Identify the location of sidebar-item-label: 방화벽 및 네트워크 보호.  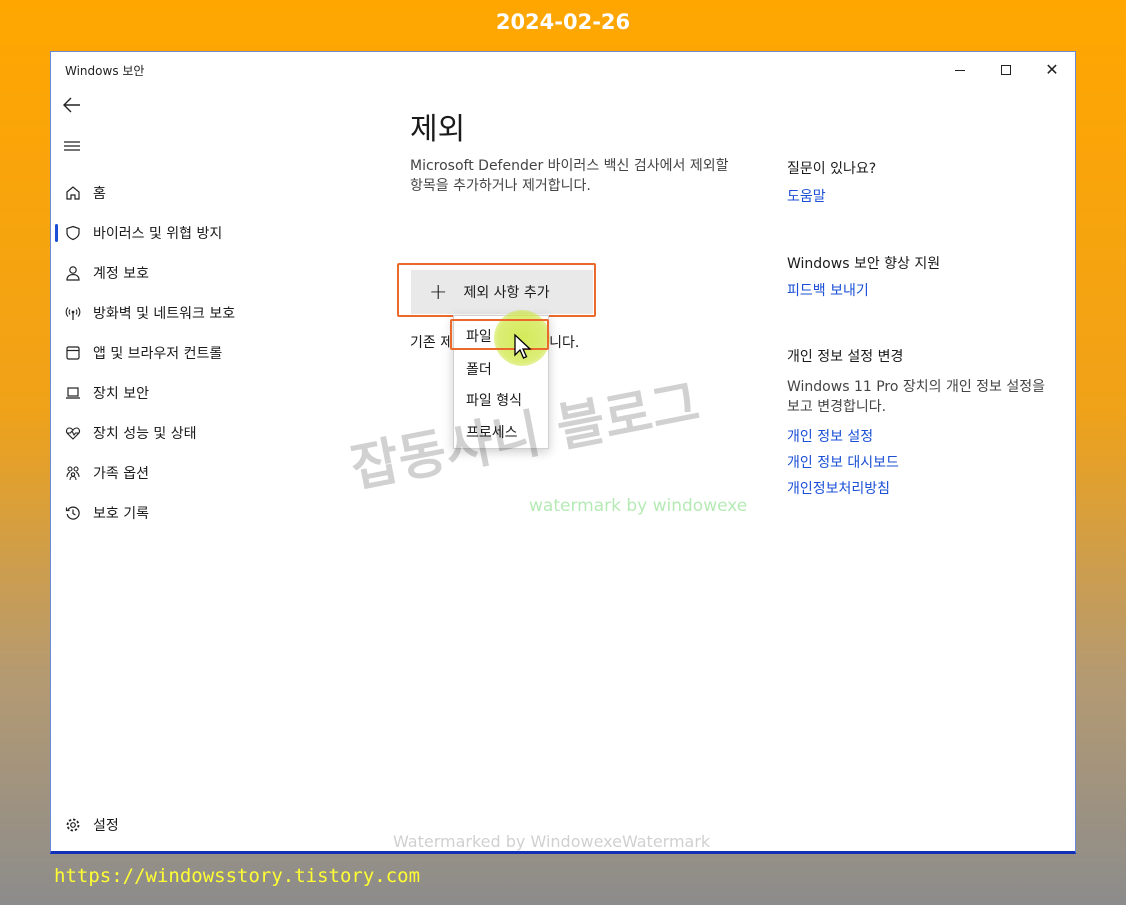
(164, 314).